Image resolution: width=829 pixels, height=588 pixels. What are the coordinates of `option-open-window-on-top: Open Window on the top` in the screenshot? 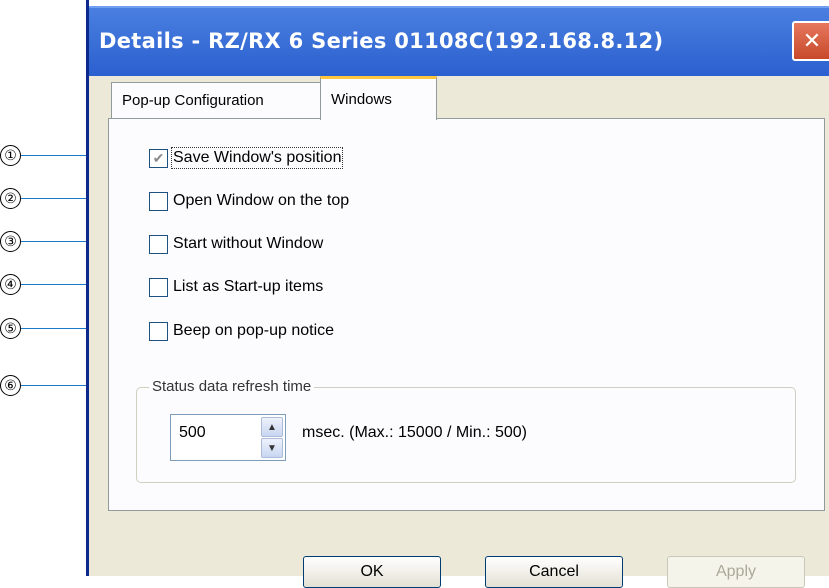 It's located at (249, 201).